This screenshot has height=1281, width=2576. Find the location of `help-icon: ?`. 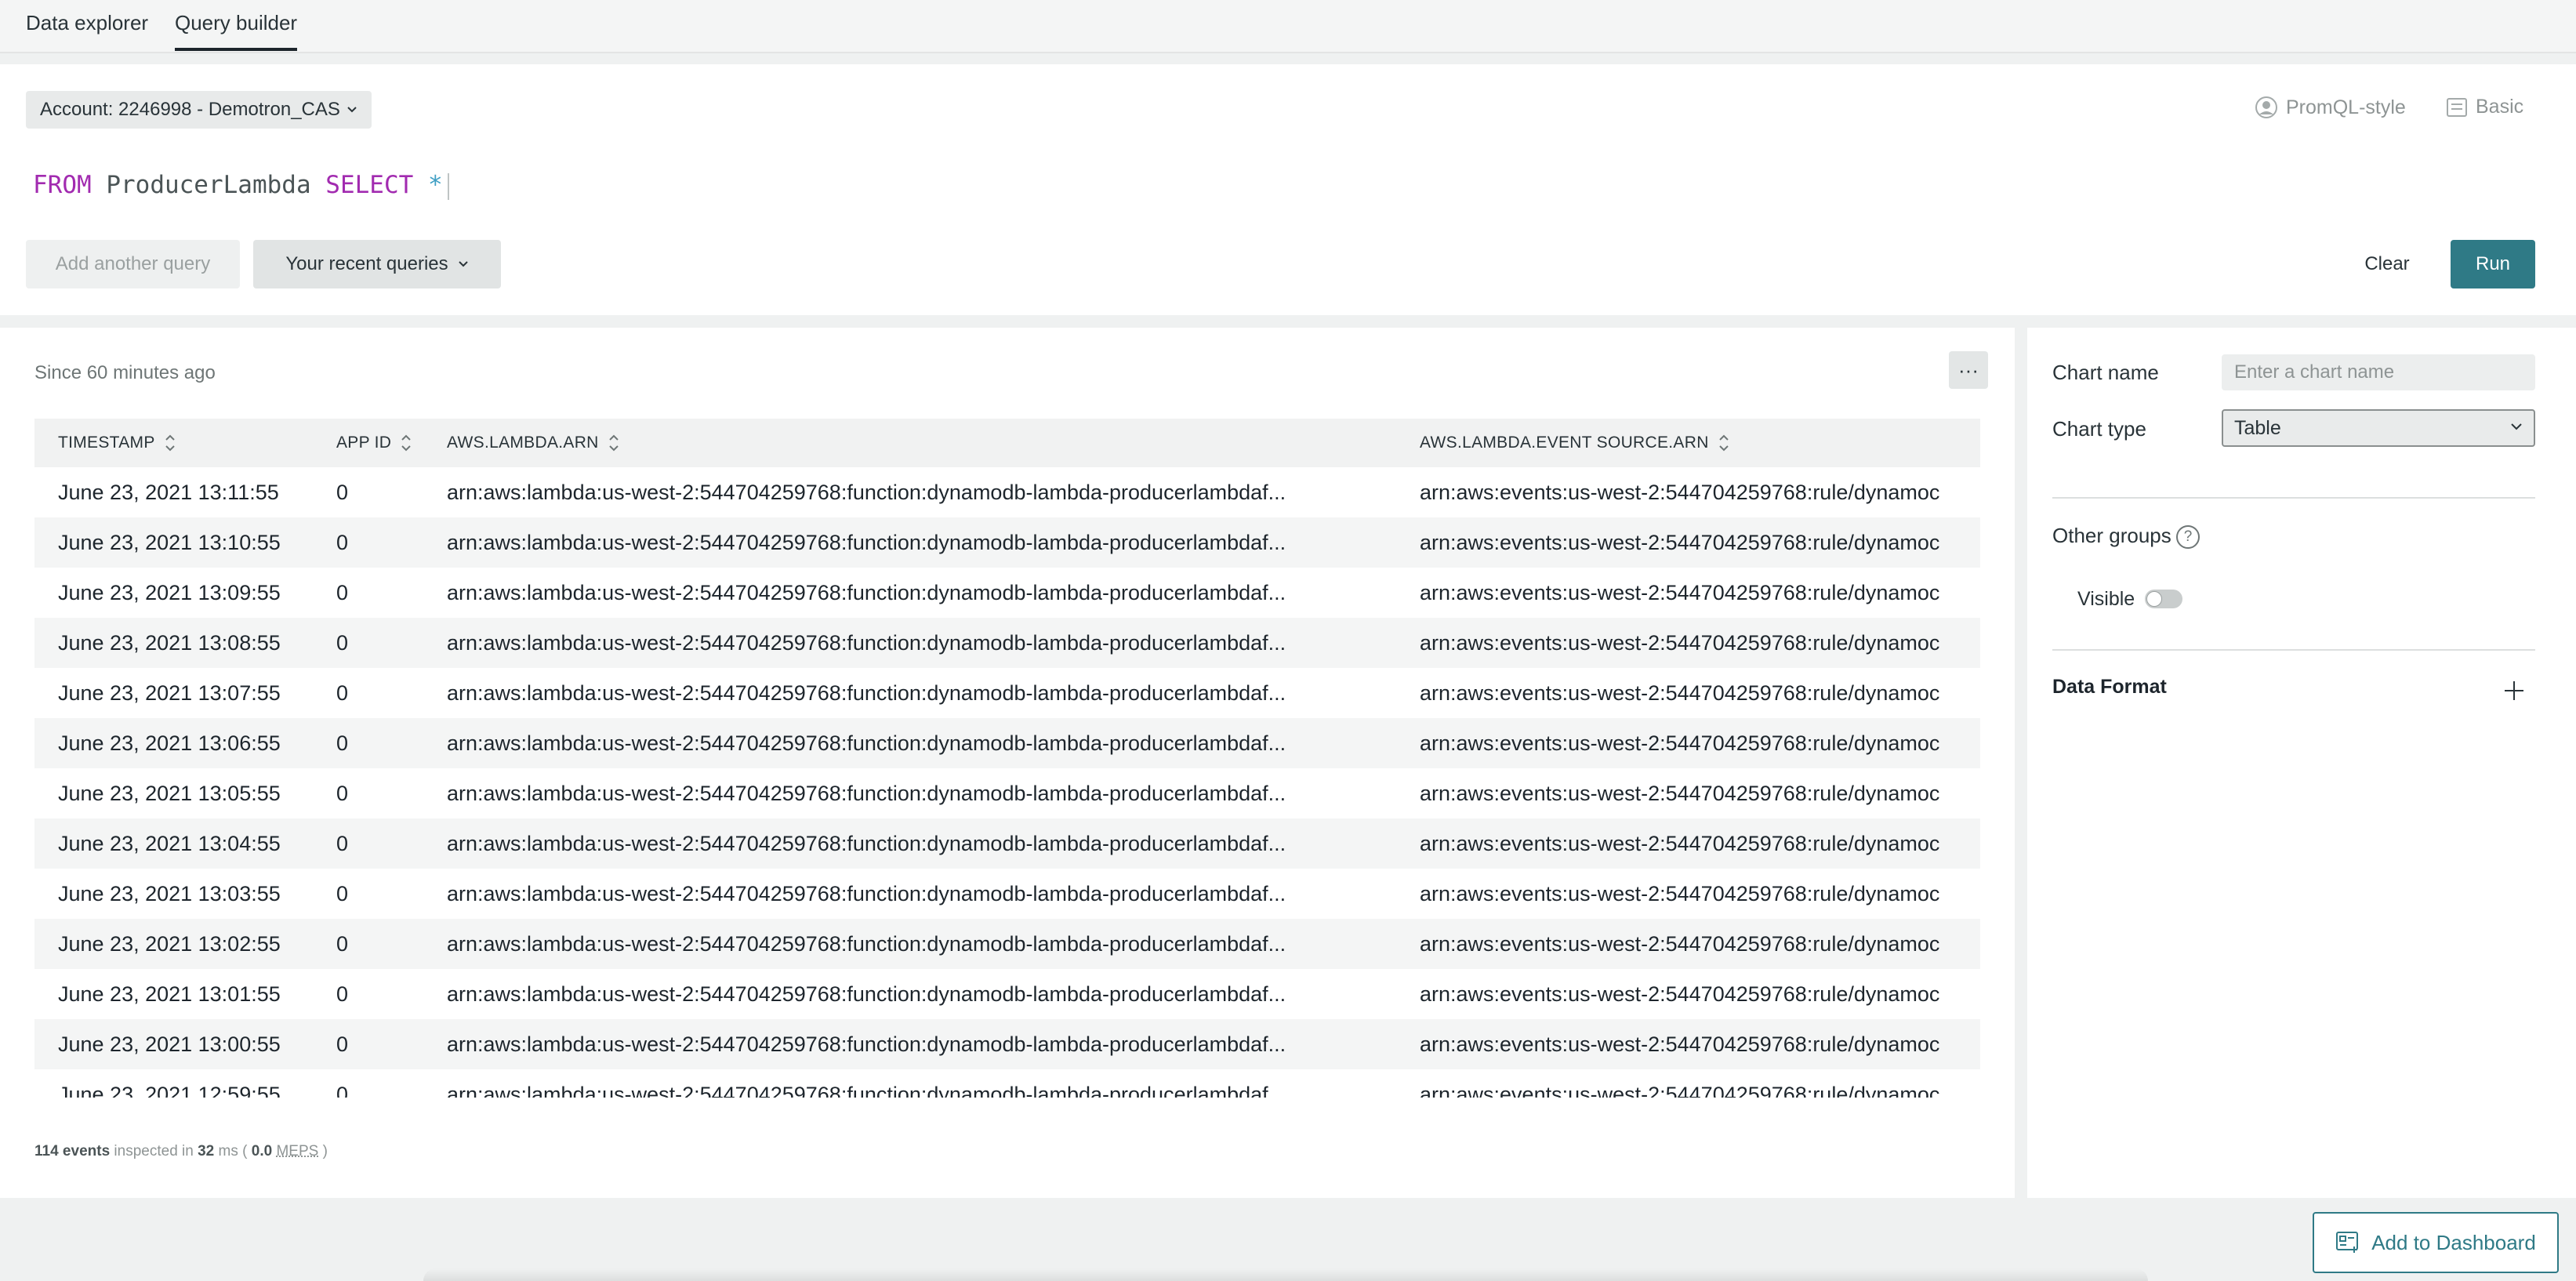

help-icon: ? is located at coordinates (2188, 537).